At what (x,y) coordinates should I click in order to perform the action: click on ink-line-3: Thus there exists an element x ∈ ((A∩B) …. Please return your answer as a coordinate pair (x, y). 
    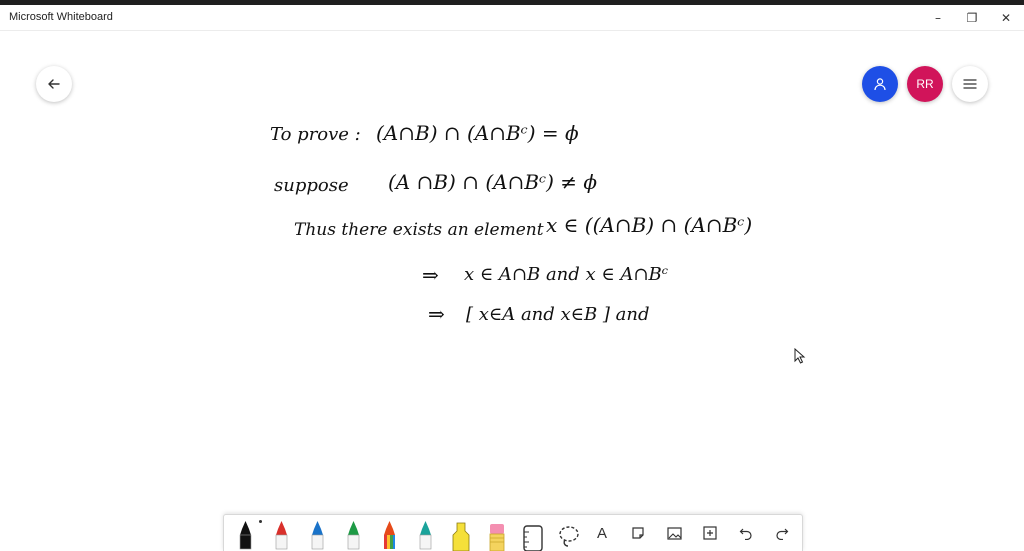
    Looking at the image, I should click on (523, 226).